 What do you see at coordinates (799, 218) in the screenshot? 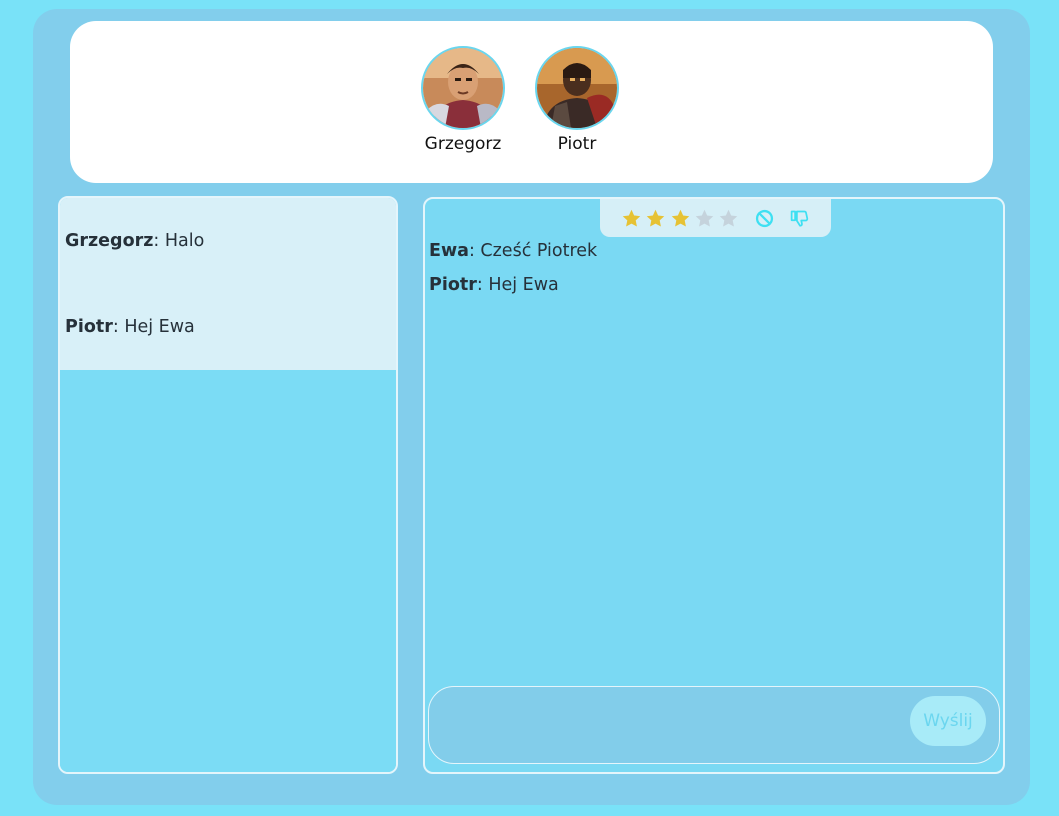
I see `thumbs-down-icon` at bounding box center [799, 218].